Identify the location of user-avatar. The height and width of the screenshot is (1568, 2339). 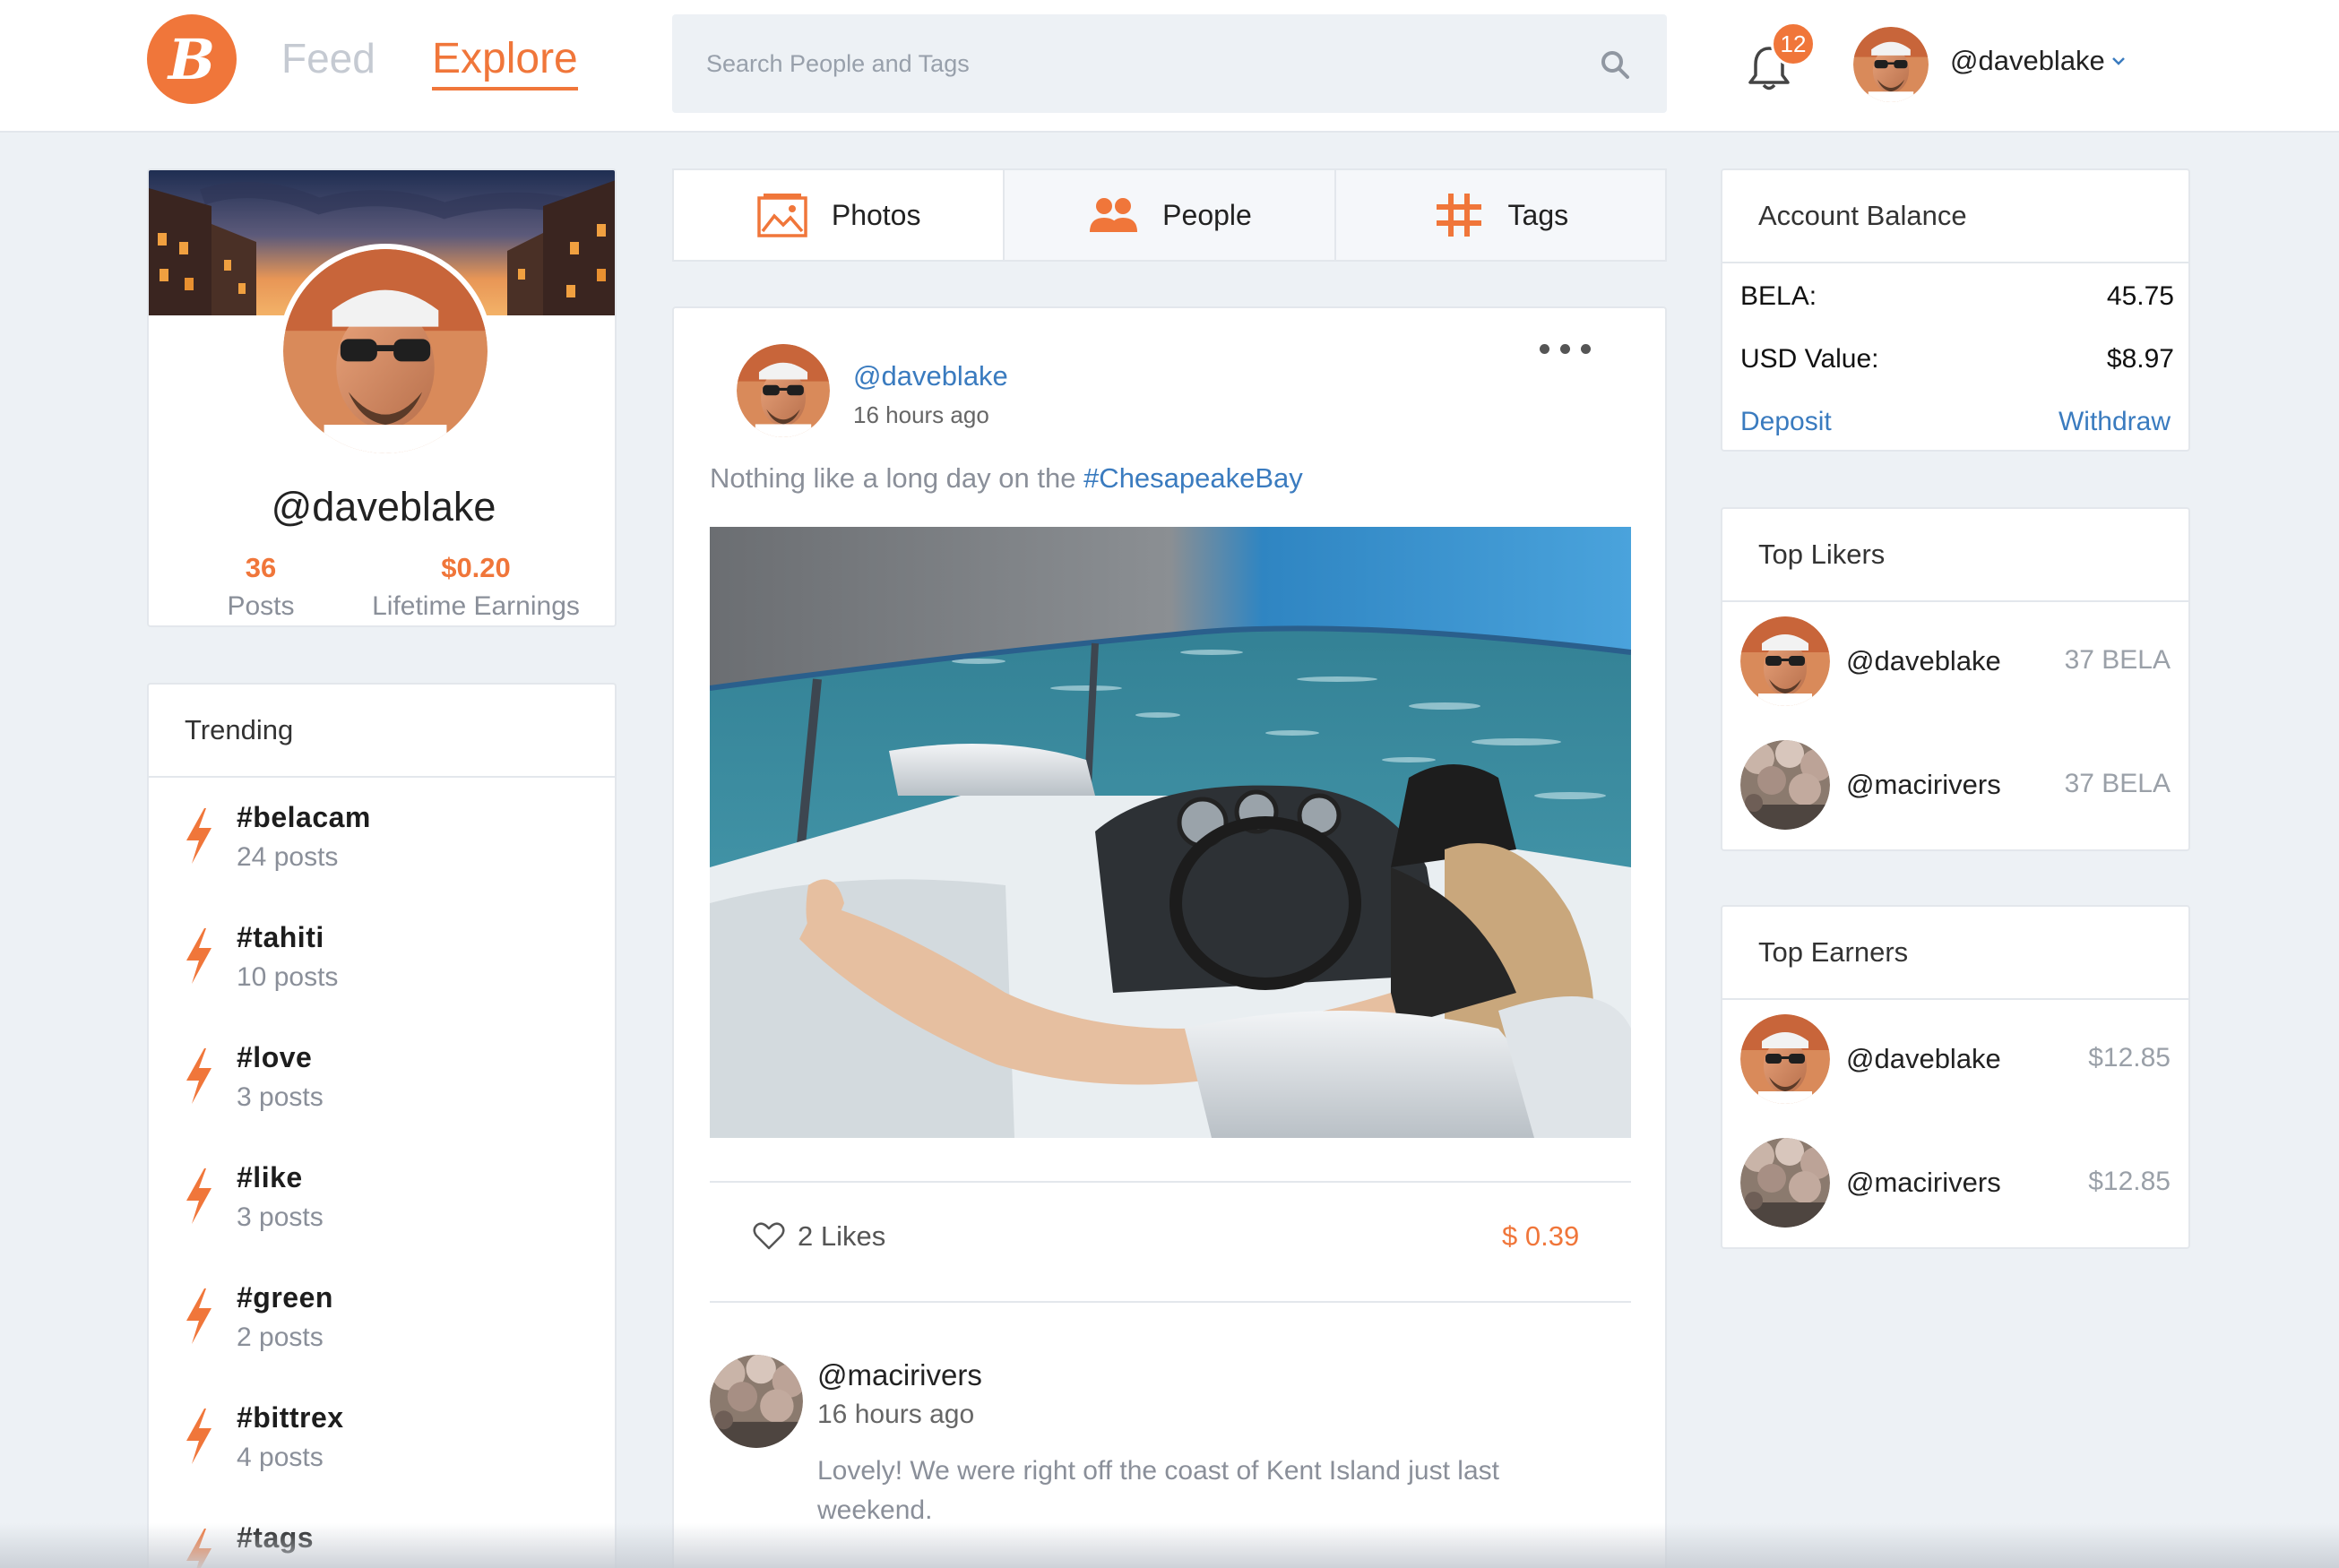
(1891, 64).